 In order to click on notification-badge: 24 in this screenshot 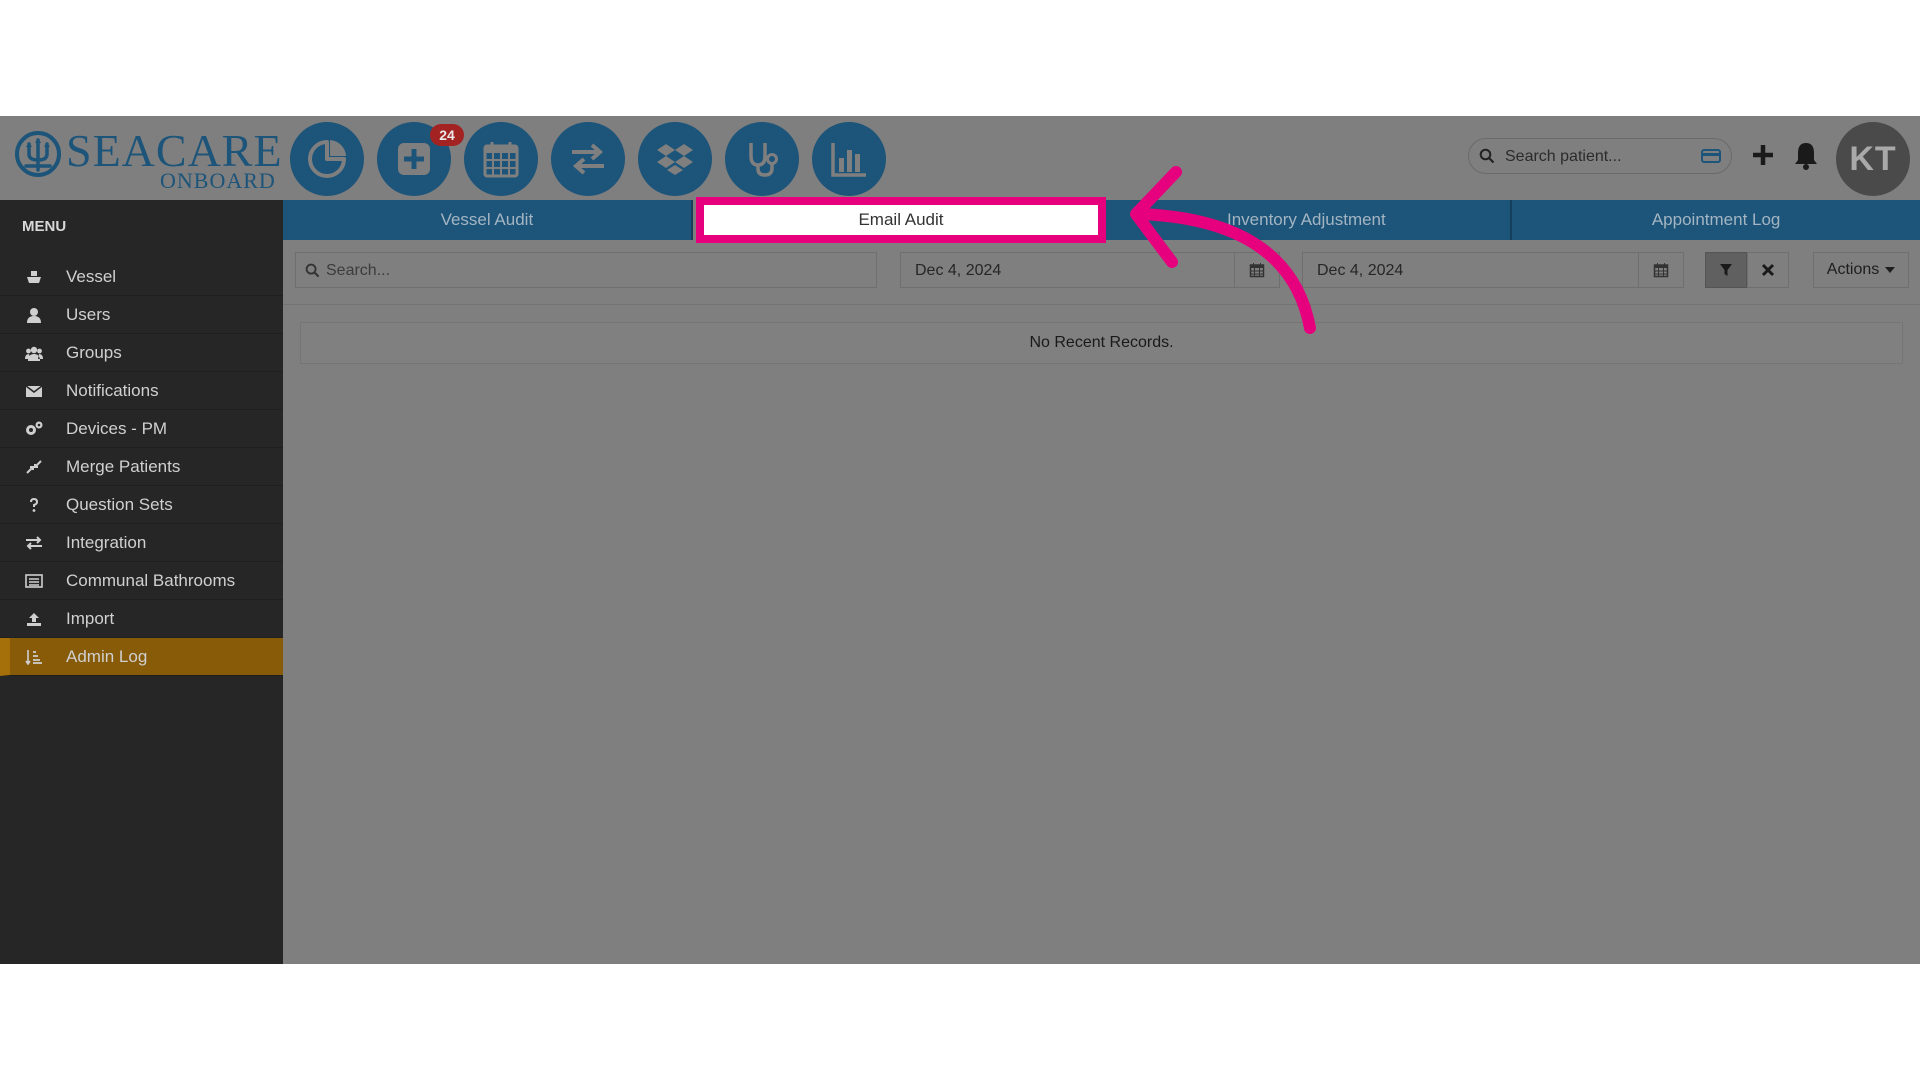, I will do `click(447, 135)`.